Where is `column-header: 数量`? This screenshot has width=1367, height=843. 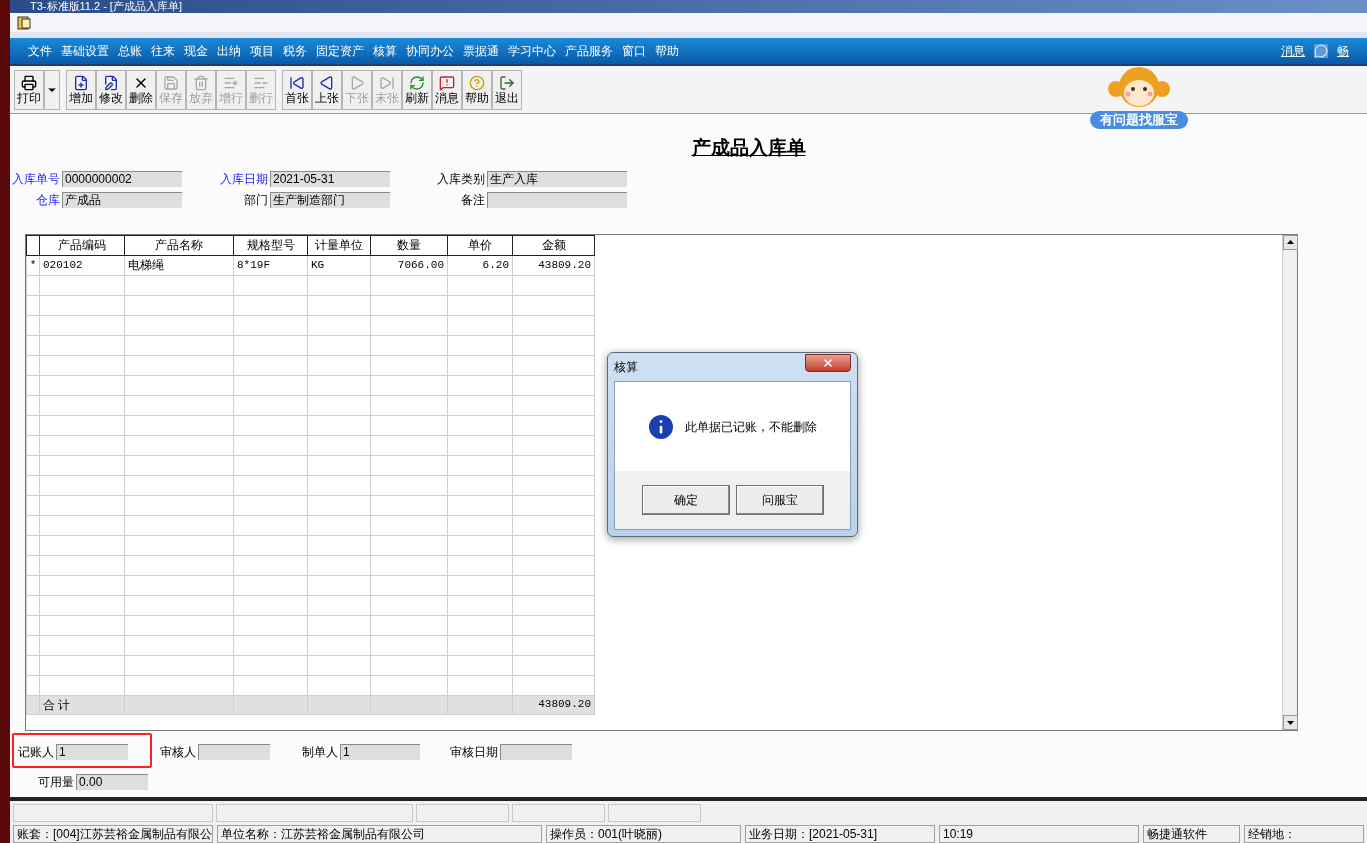 column-header: 数量 is located at coordinates (409, 245).